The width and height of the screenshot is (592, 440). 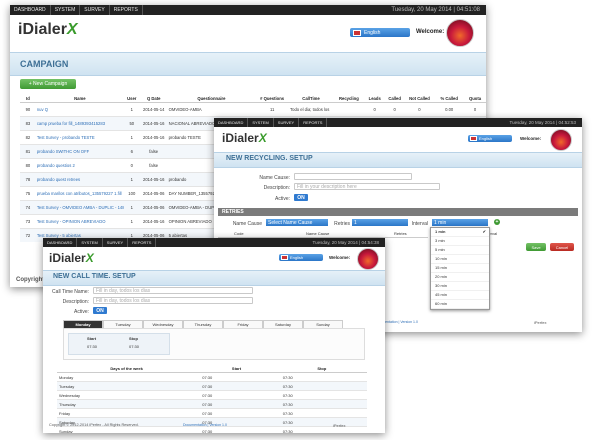 I want to click on col-pct-called: % Called, so click(x=449, y=99).